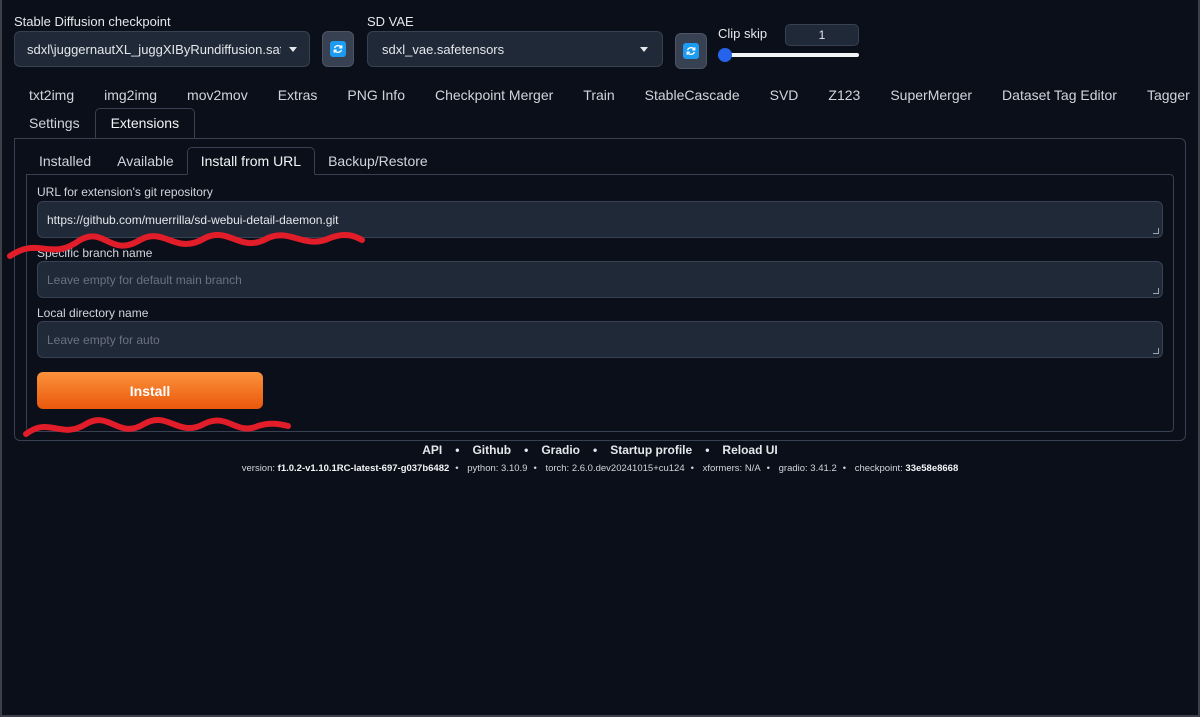 The image size is (1200, 717). What do you see at coordinates (749, 450) in the screenshot?
I see `footer-link-reload-ui: Reload UI` at bounding box center [749, 450].